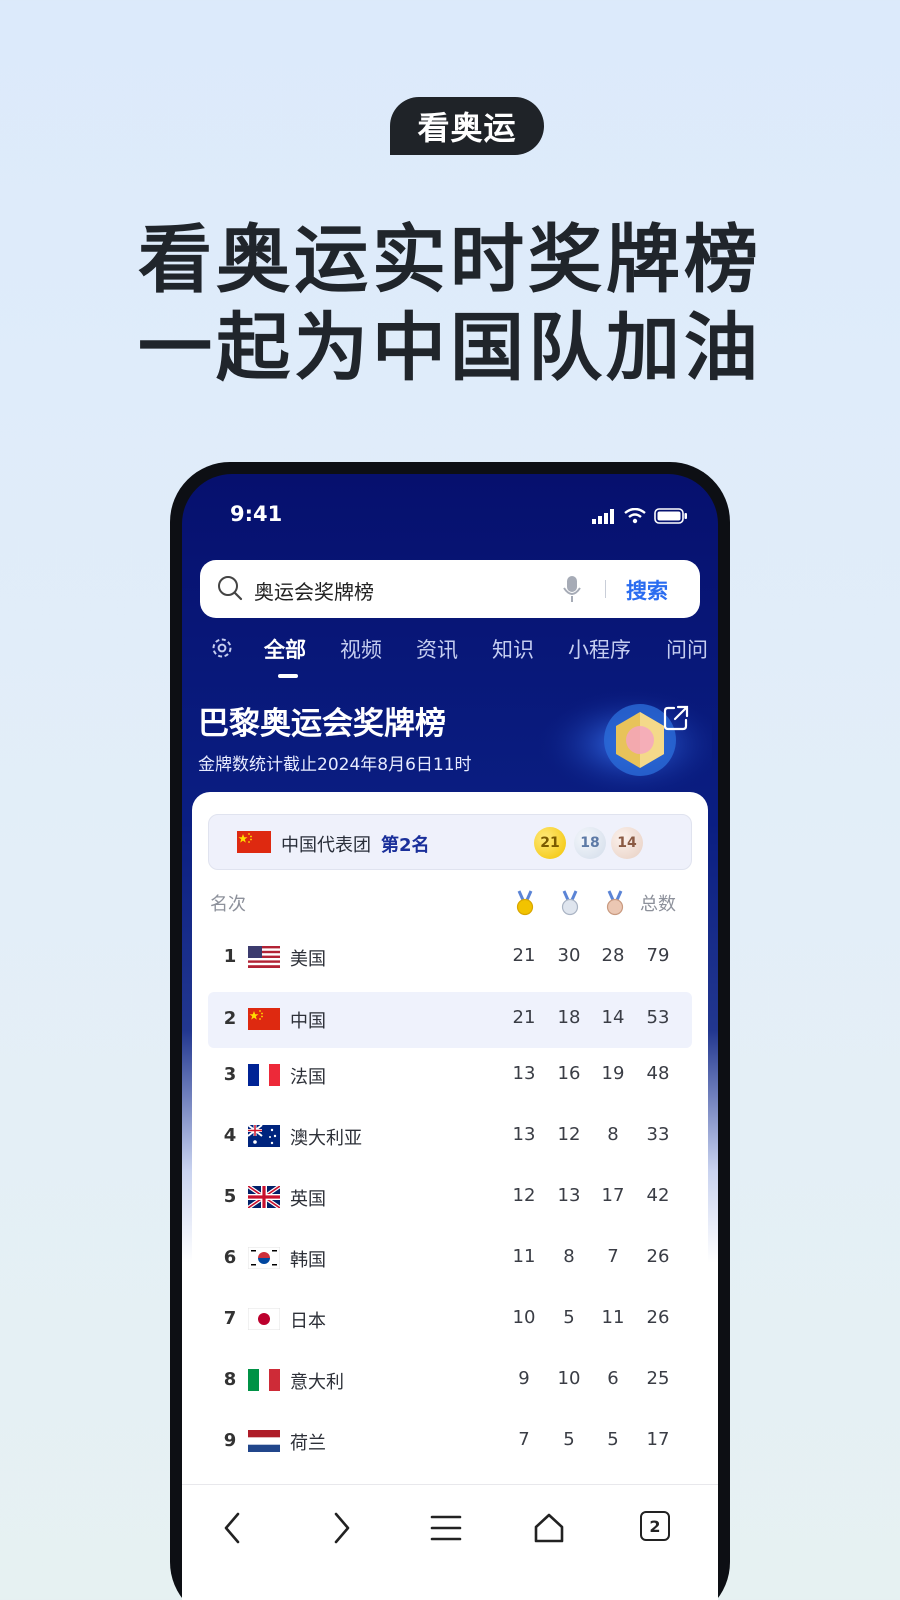  Describe the element at coordinates (450, 348) in the screenshot. I see `promo-headline-2: 一起为中国队加油` at that location.